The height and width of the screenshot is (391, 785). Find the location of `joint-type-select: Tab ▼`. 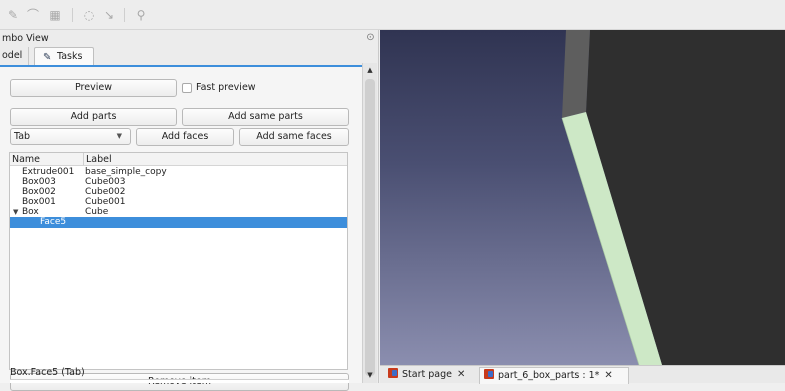

joint-type-select: Tab ▼ is located at coordinates (70, 136).